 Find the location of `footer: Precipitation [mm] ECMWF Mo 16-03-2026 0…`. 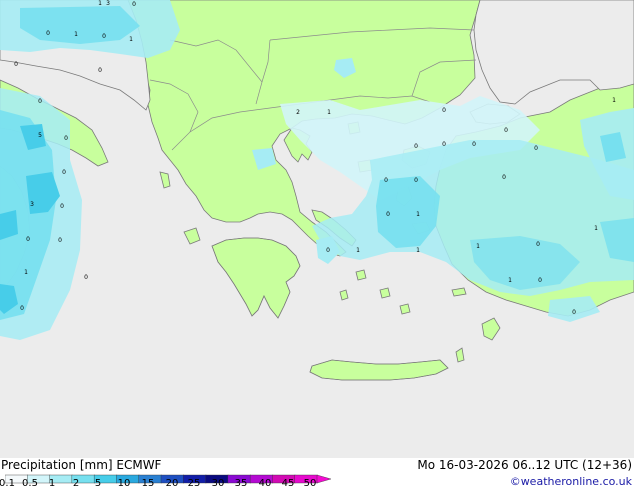

footer: Precipitation [mm] ECMWF Mo 16-03-2026 0… is located at coordinates (317, 474).